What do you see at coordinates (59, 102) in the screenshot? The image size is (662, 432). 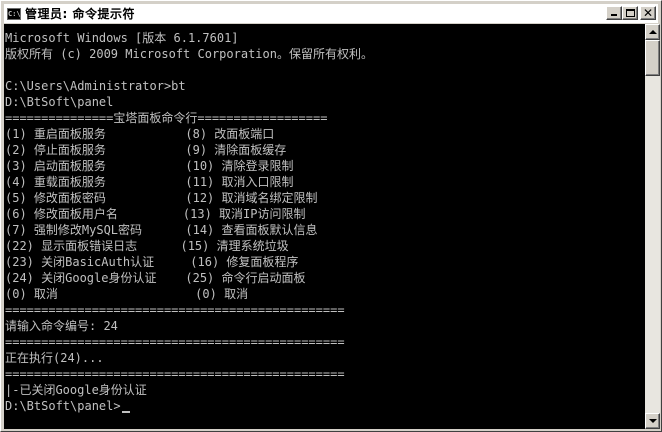 I see `console-line: D:\BtSoft\panel` at bounding box center [59, 102].